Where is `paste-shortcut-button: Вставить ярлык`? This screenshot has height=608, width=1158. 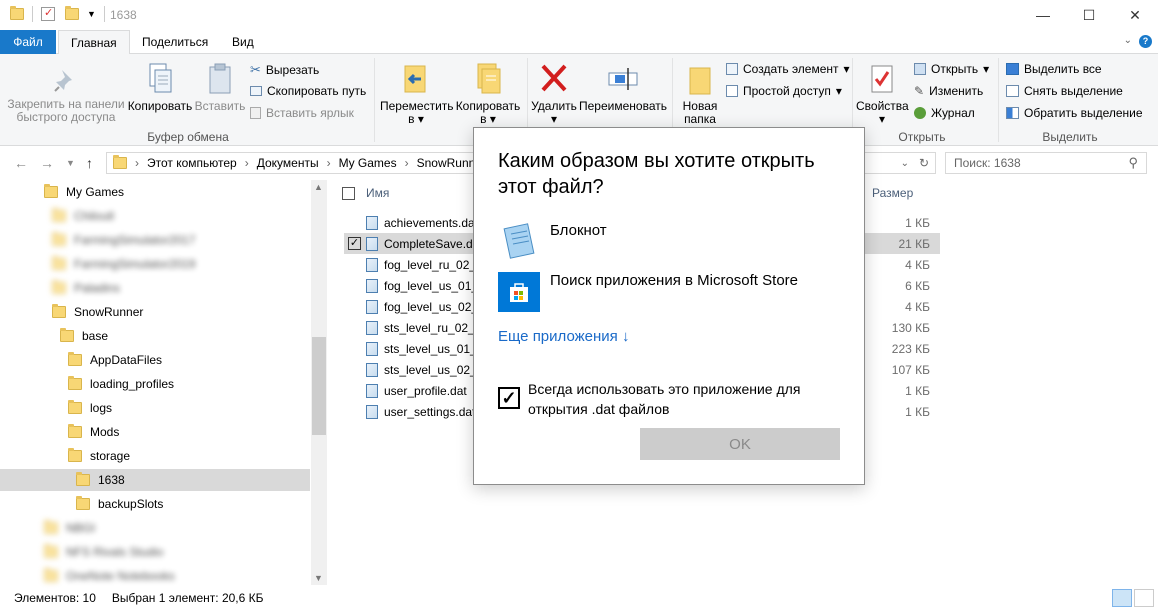 paste-shortcut-button: Вставить ярлык is located at coordinates (302, 113).